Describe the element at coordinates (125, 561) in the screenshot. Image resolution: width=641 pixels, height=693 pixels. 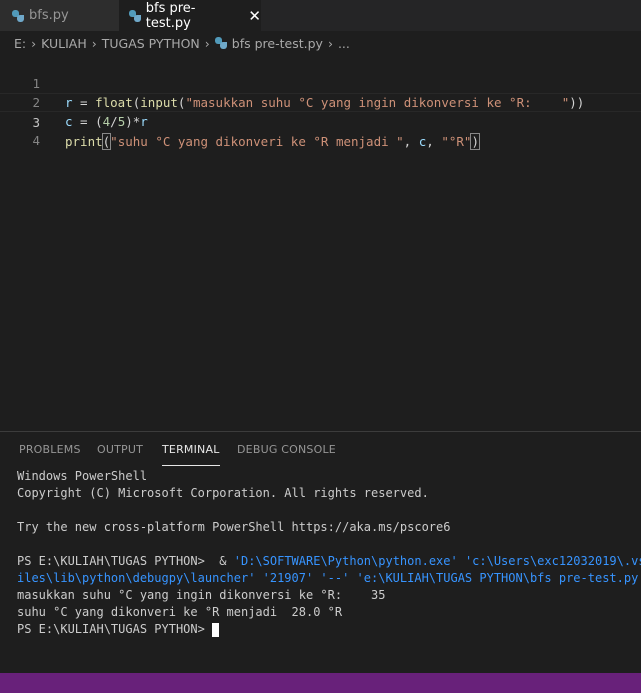
I see `terminal-prompt: PS E:\KULIAH\TUGAS PYTHON> &` at that location.